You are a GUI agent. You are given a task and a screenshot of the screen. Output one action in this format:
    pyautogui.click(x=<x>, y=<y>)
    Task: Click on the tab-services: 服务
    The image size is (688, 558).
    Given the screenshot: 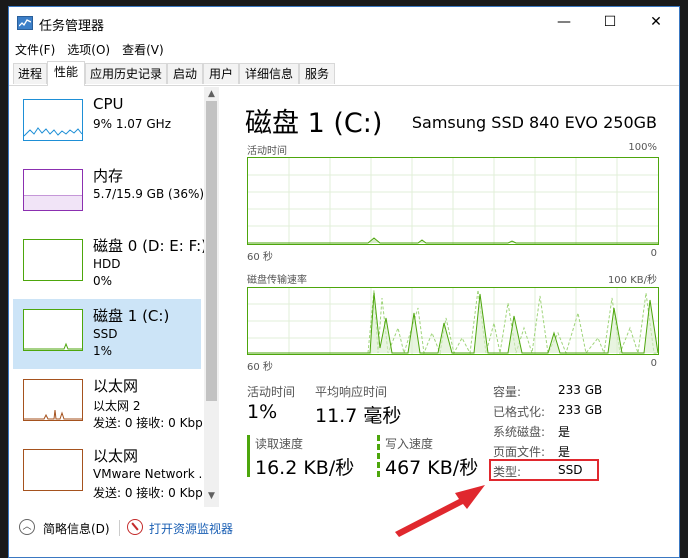 What is the action you would take?
    pyautogui.click(x=317, y=73)
    